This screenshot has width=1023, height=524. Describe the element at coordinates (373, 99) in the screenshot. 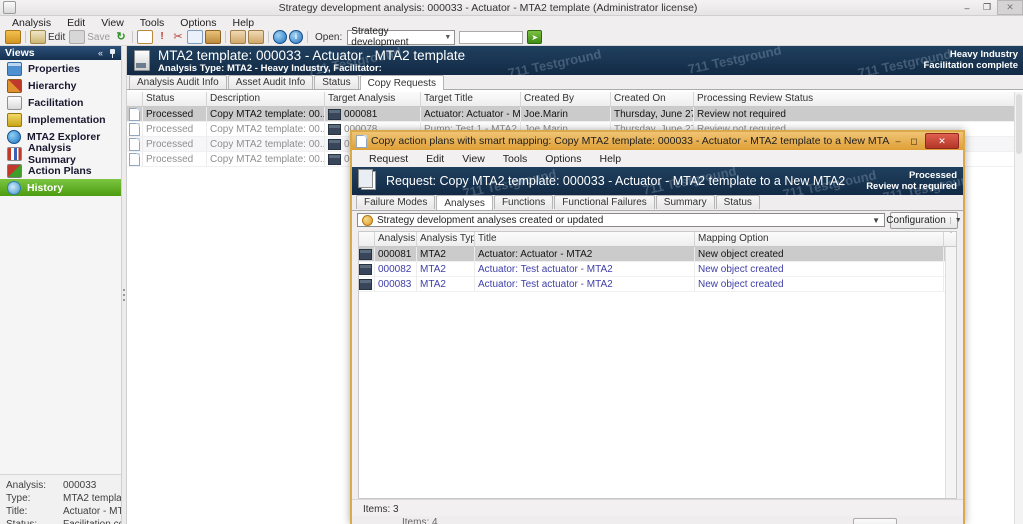

I see `column-target-analysis: Target Analysis` at that location.